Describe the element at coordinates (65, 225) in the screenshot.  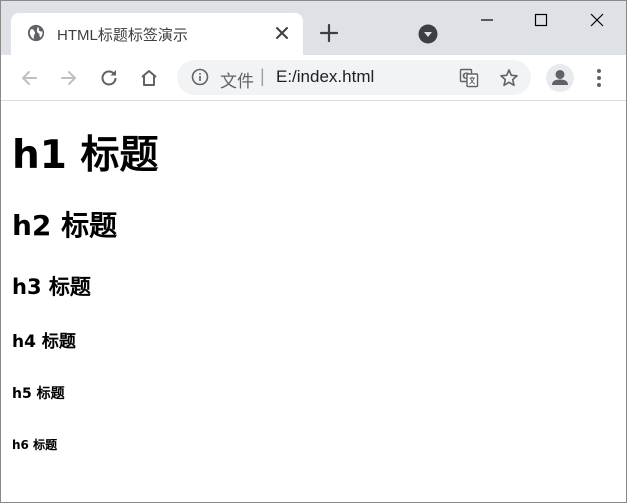
I see `heading-h2: h2 标题` at that location.